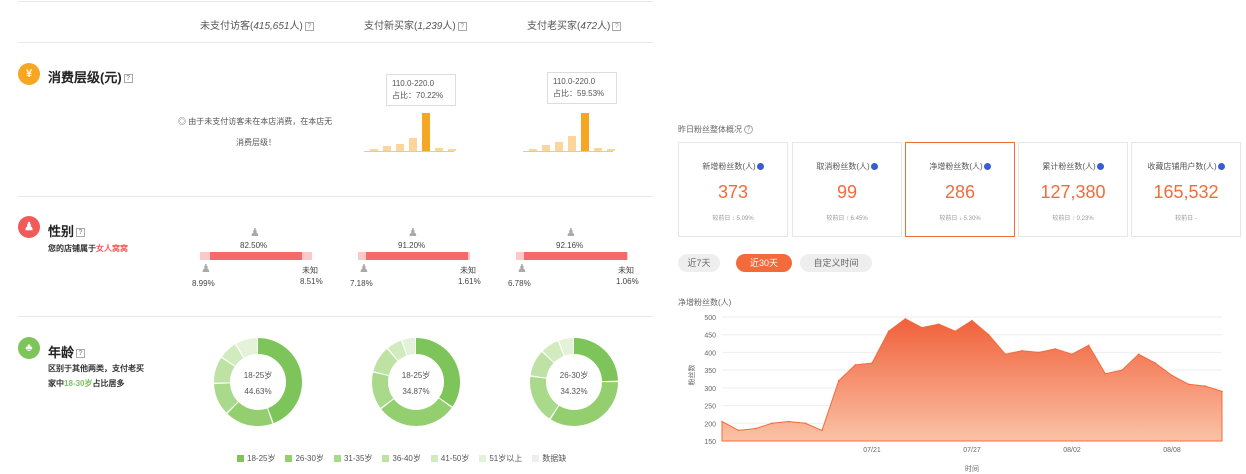  I want to click on x-tick-label: 08/02, so click(1072, 450).